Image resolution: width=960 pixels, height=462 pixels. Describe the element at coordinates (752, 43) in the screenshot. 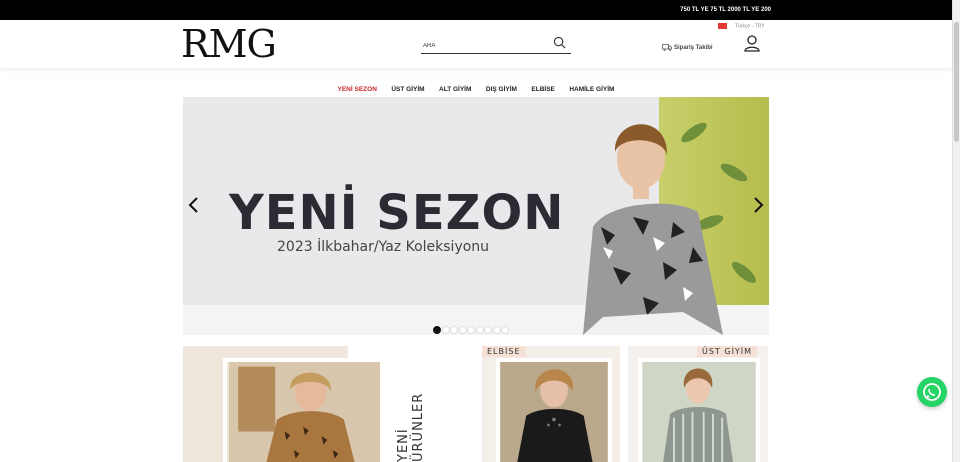

I see `user-icon` at that location.